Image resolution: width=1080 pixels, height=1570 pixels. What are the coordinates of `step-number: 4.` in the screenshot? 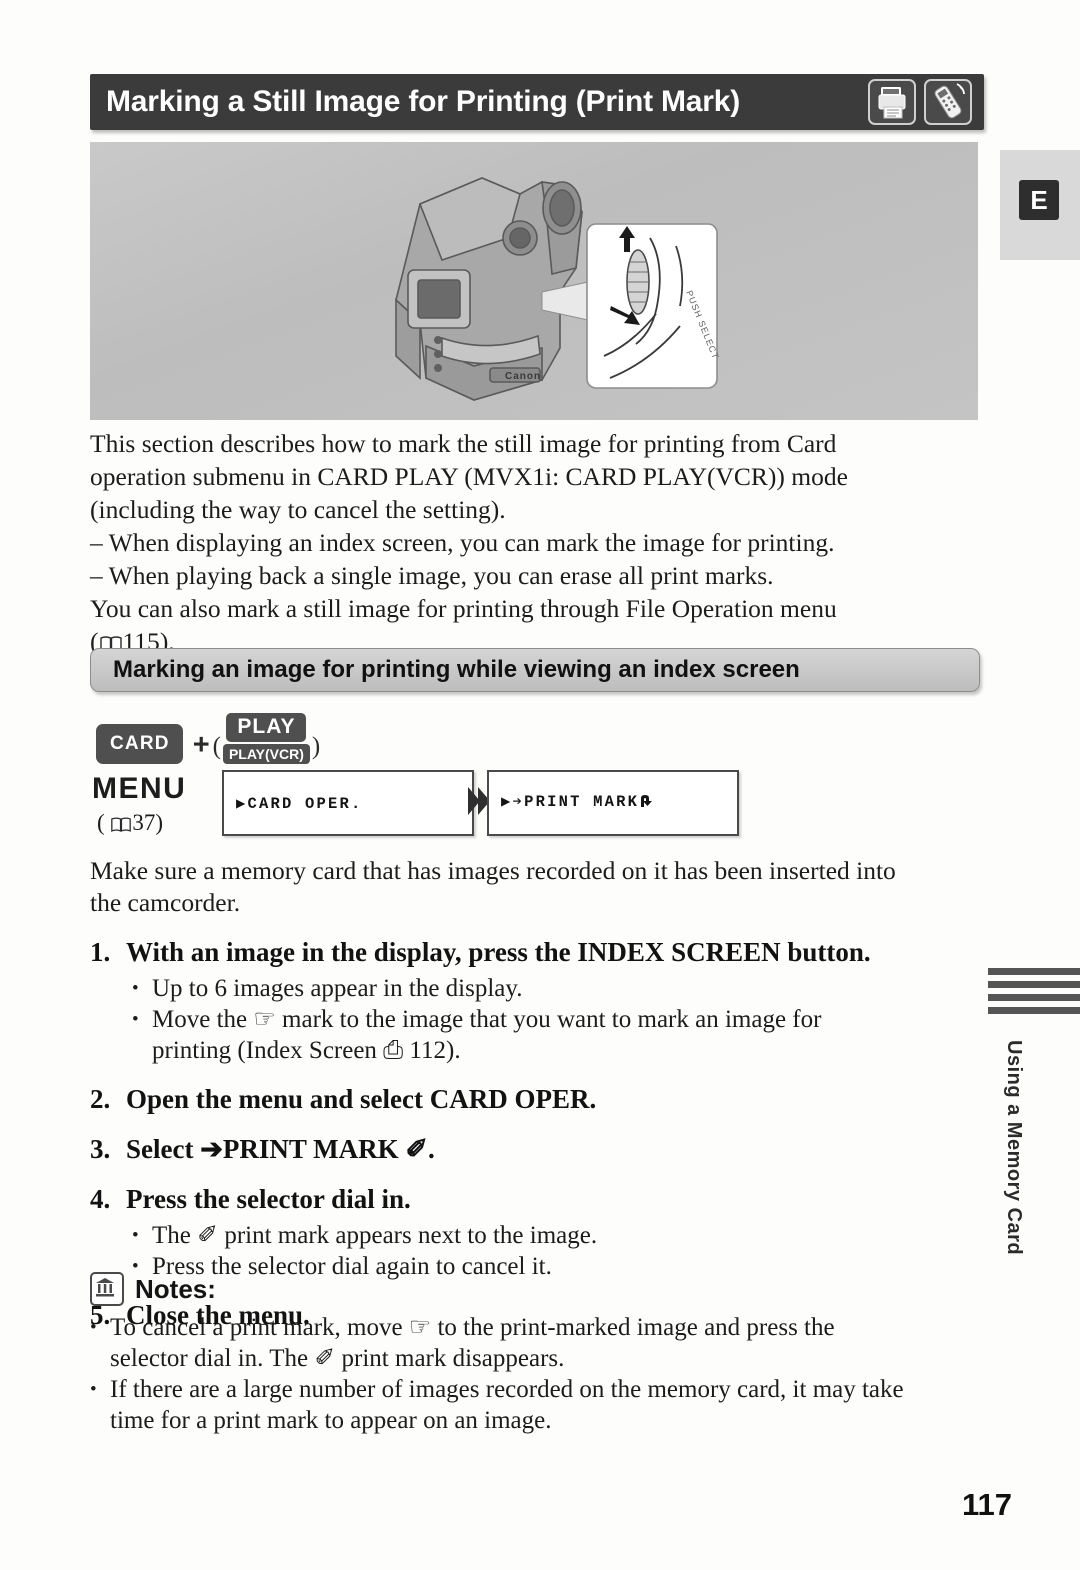 It's located at (100, 1199).